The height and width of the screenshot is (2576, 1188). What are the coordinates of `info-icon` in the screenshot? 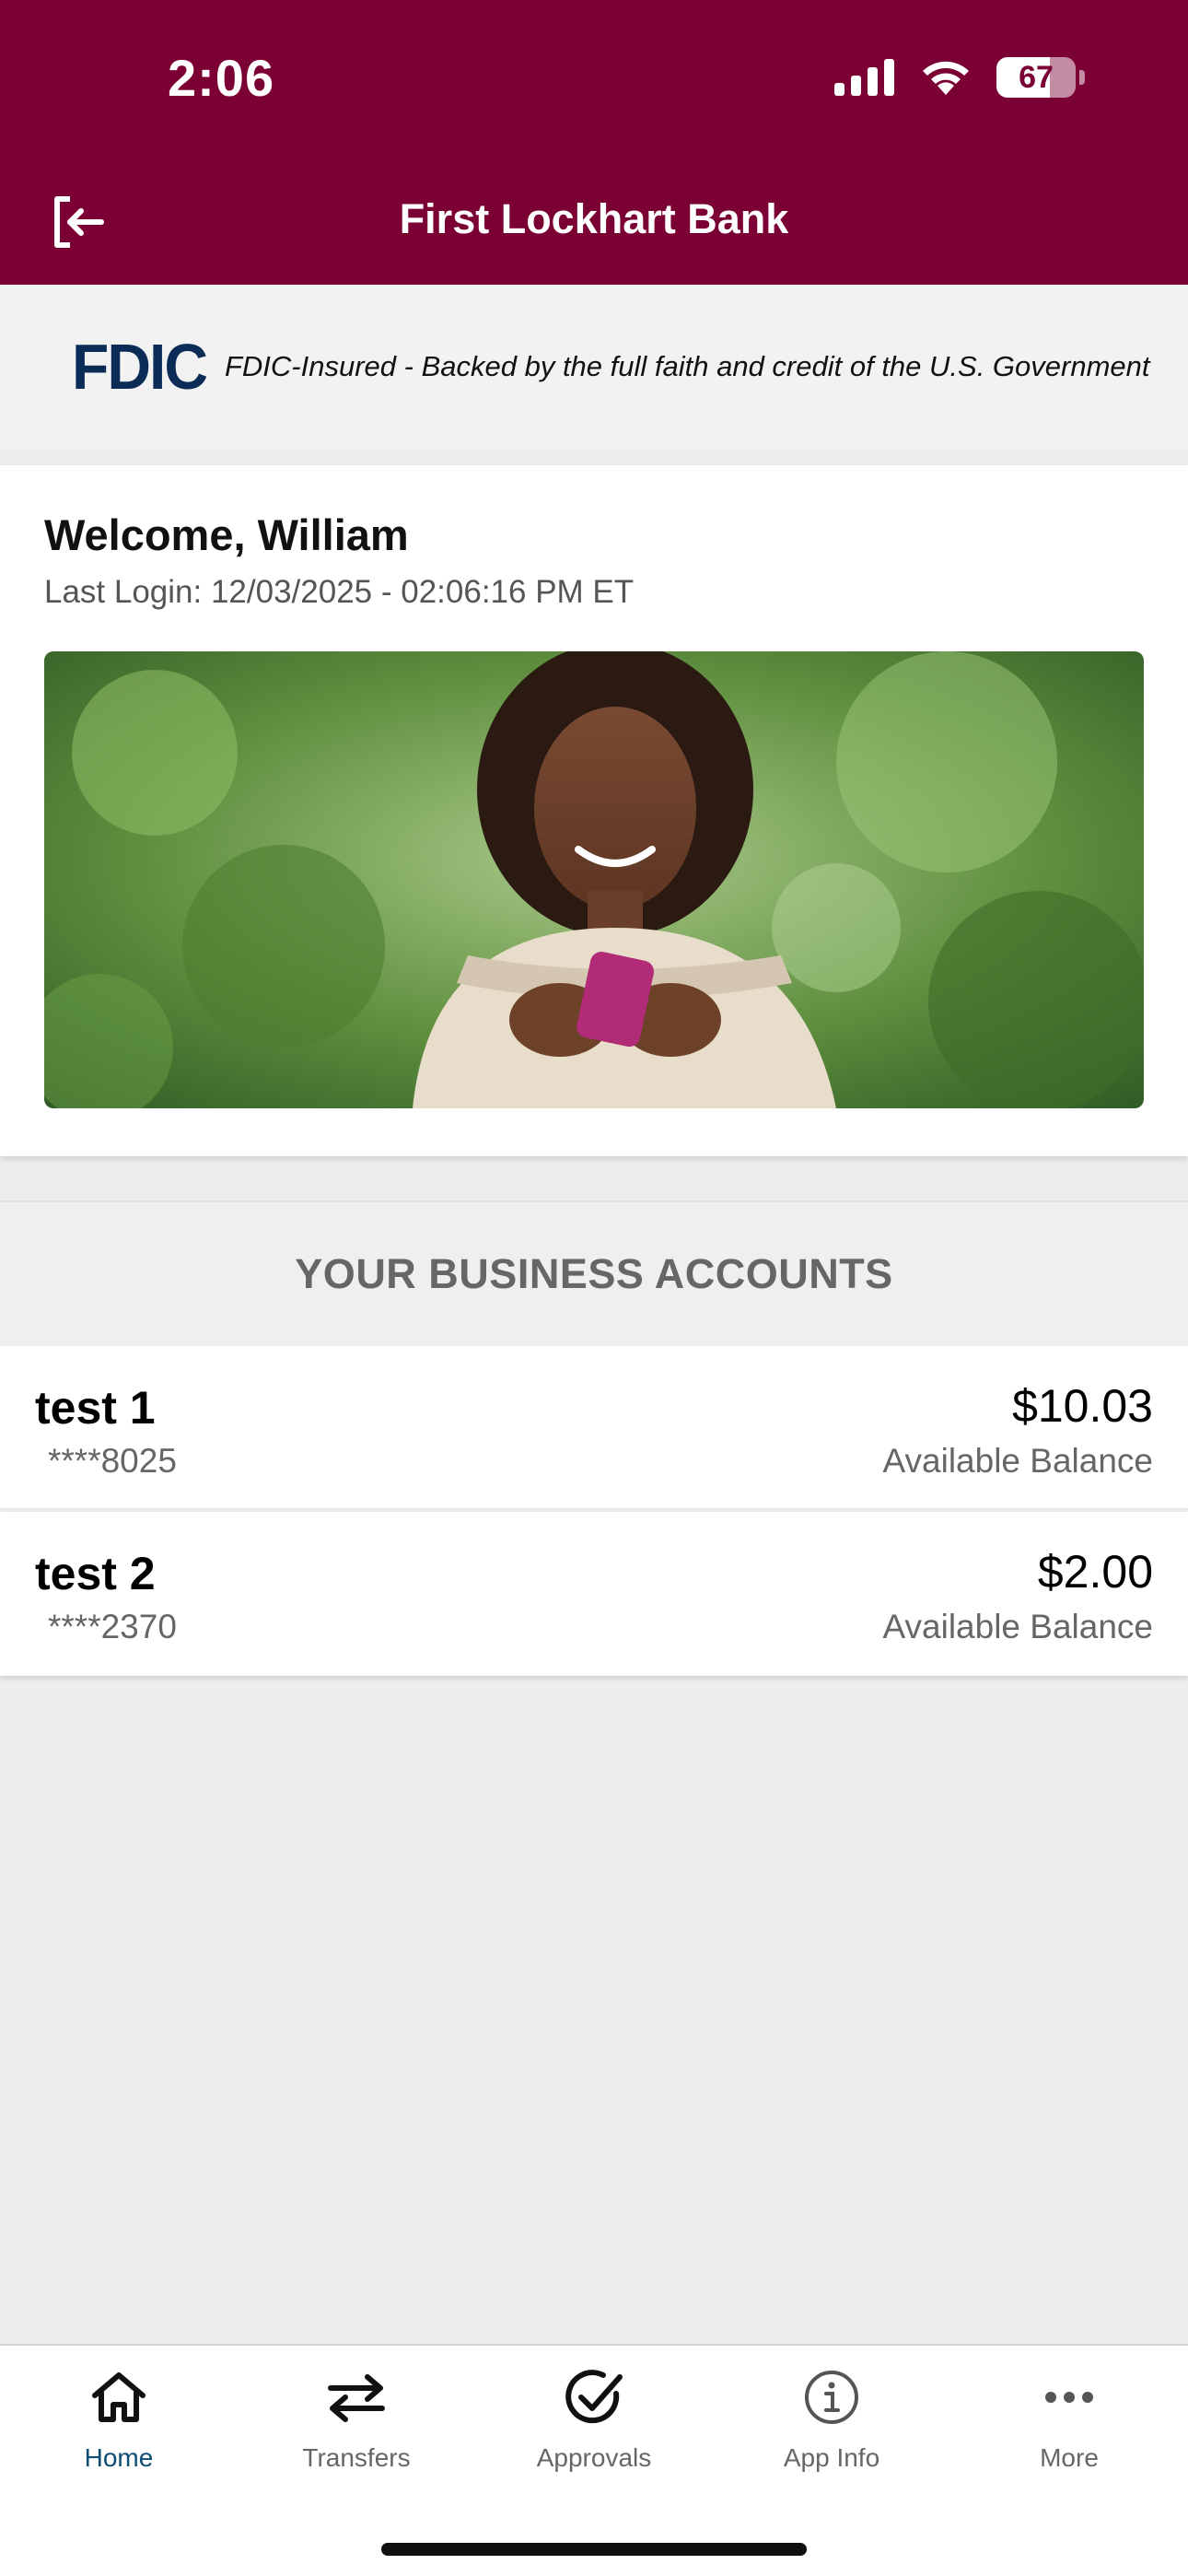 It's located at (831, 2397).